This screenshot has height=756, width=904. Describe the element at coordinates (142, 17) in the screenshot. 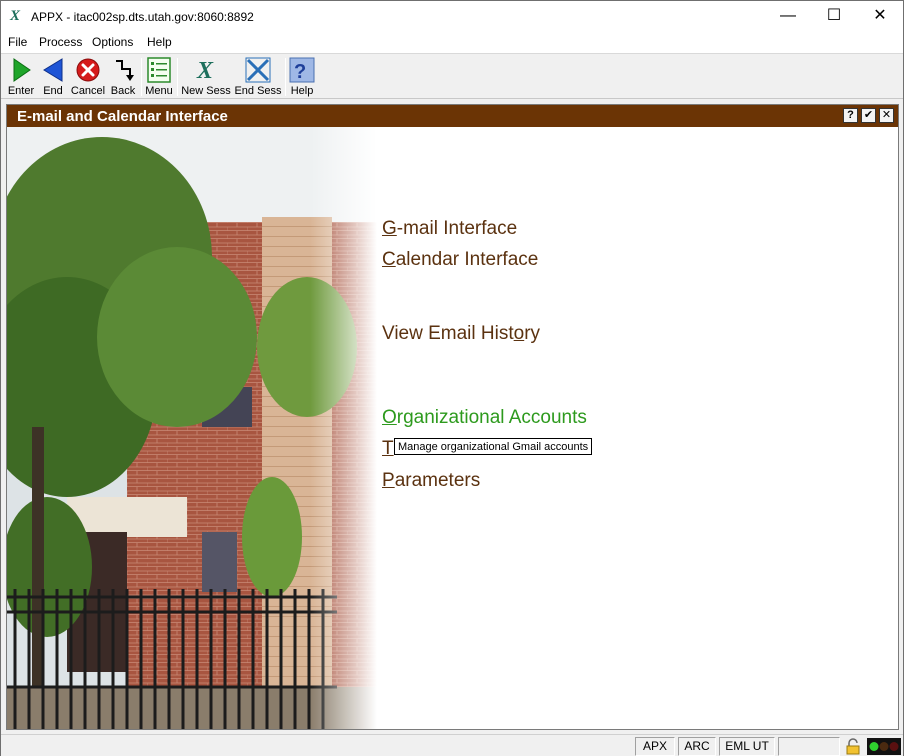

I see `window-title: APPX - itac002sp.dts.utah.gov:8060:8892` at that location.